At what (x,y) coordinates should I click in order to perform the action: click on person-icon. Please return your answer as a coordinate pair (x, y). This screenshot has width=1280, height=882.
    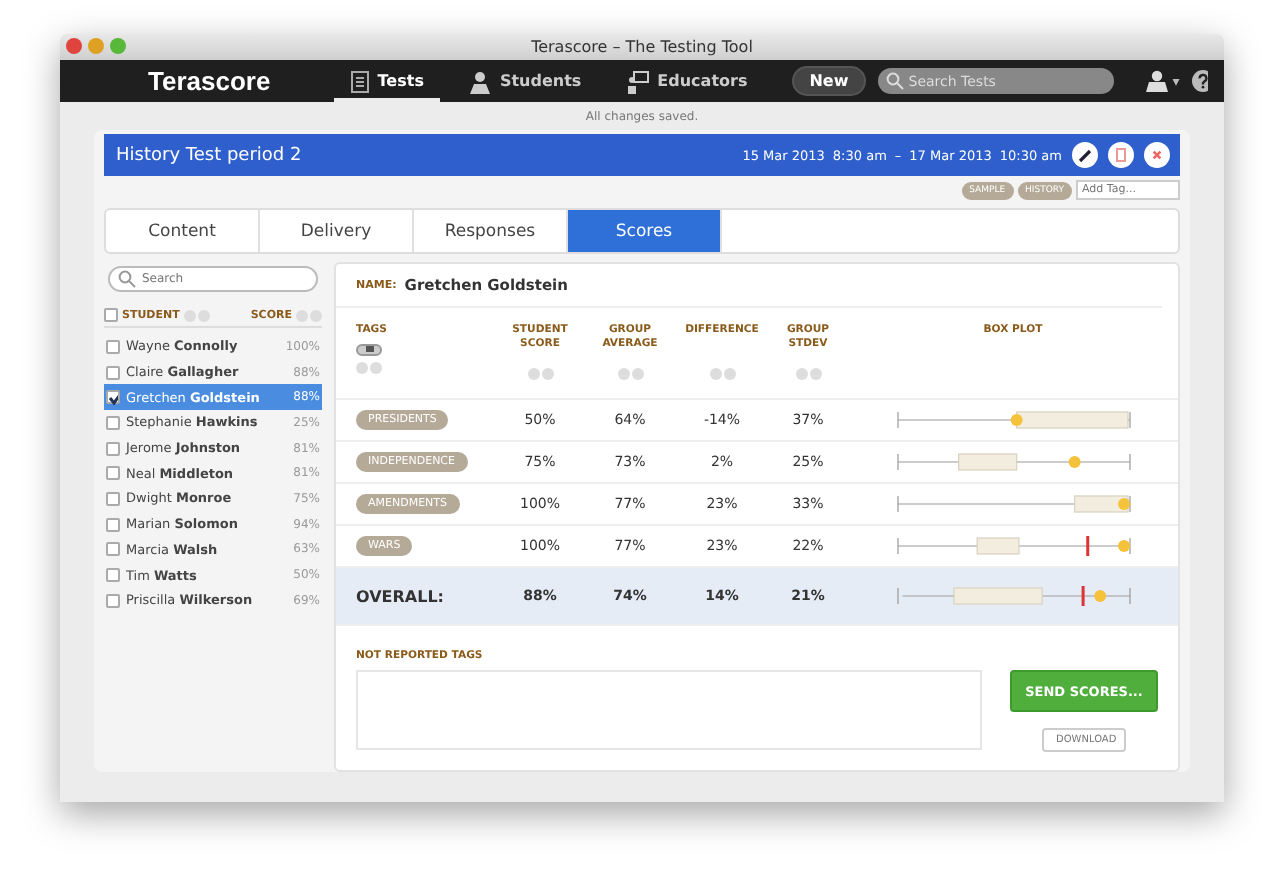
    Looking at the image, I should click on (479, 81).